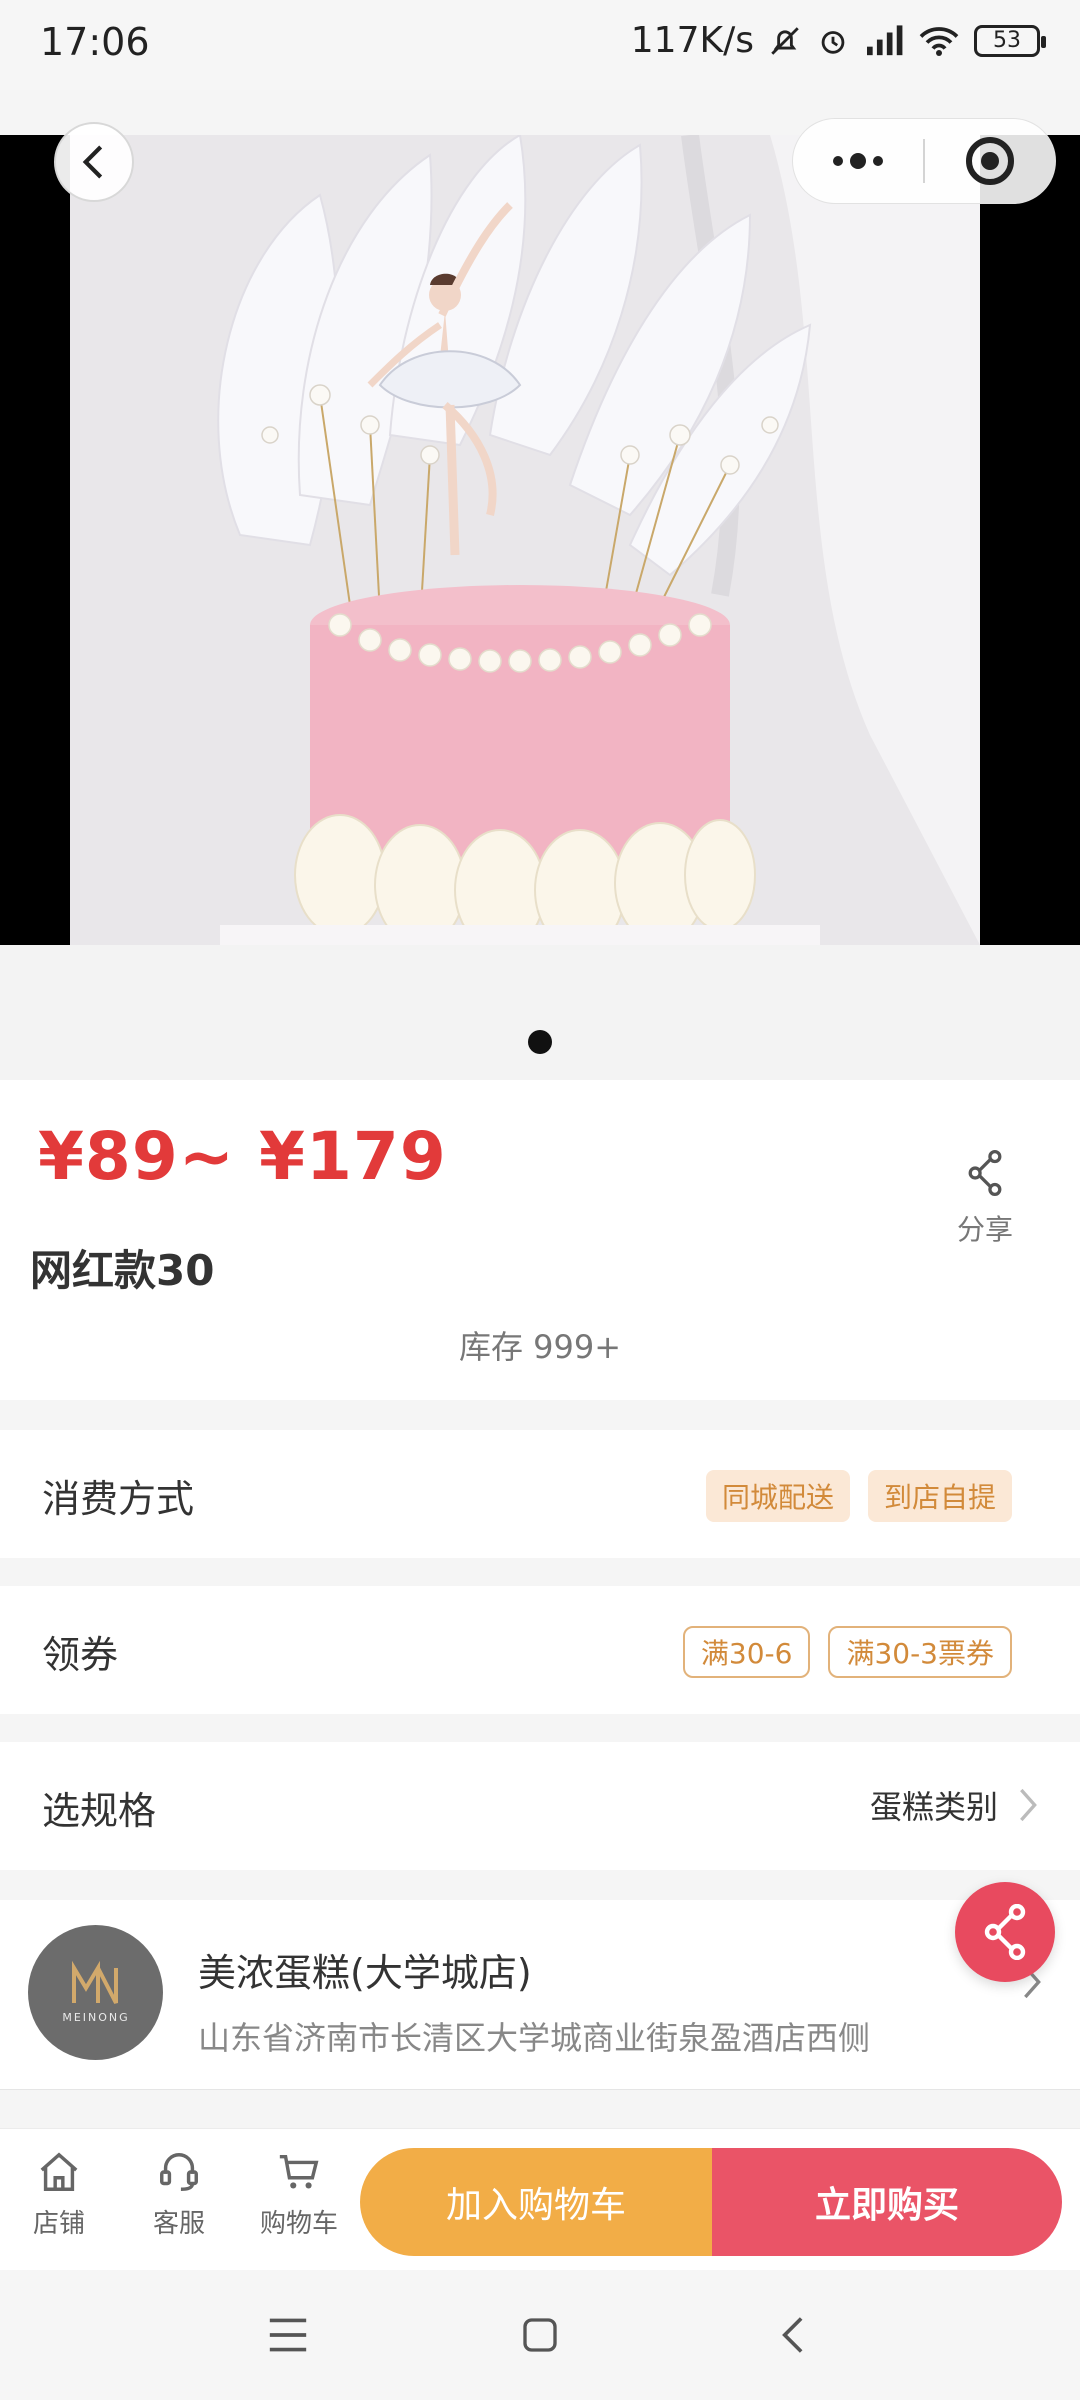  I want to click on coupon-item: 满30-3票券, so click(920, 1652).